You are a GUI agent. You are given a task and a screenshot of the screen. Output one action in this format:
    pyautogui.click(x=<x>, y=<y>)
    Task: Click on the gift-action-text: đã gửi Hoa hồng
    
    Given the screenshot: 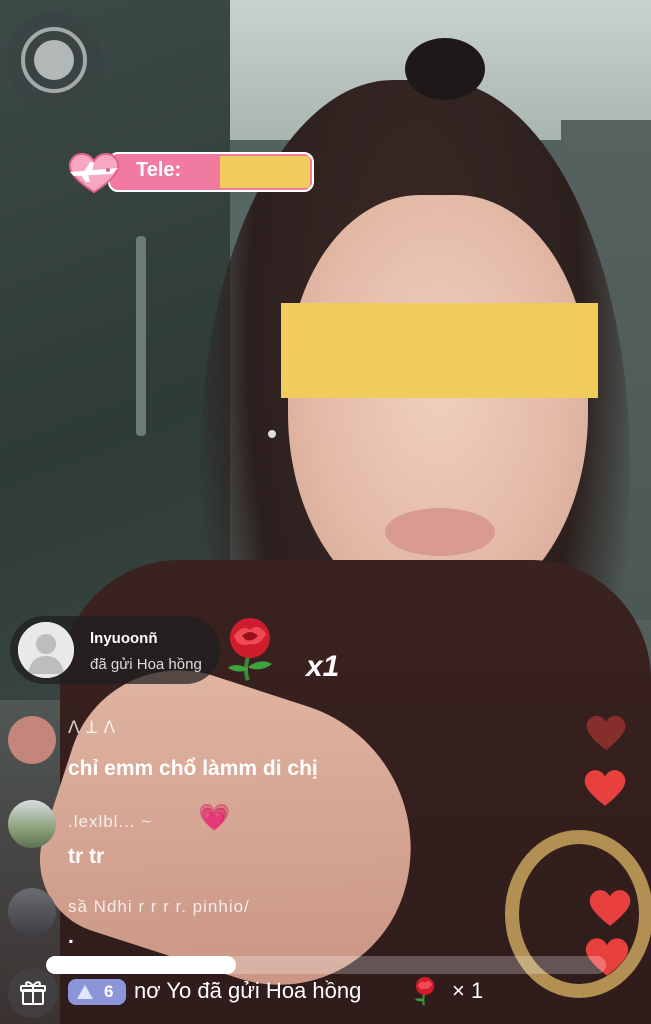 What is the action you would take?
    pyautogui.click(x=146, y=664)
    